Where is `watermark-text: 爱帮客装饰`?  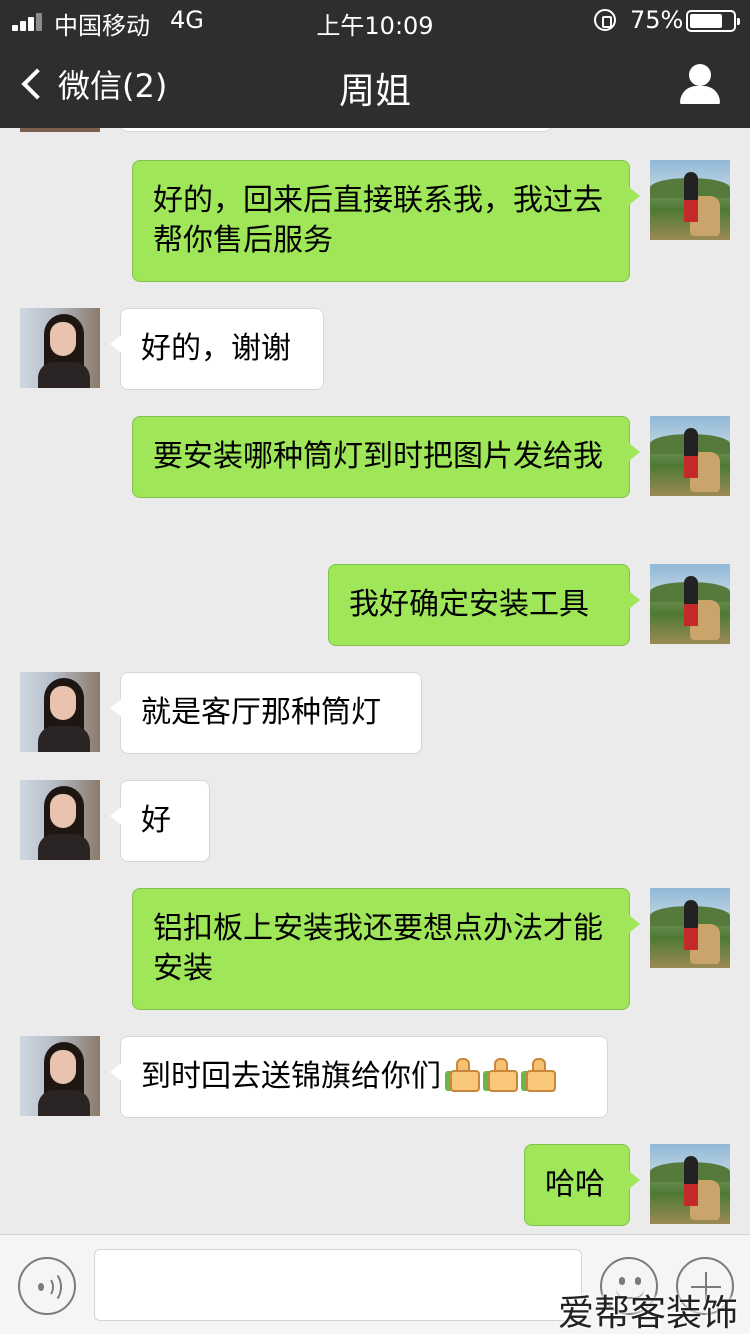
watermark-text: 爱帮客装饰 is located at coordinates (647, 1313).